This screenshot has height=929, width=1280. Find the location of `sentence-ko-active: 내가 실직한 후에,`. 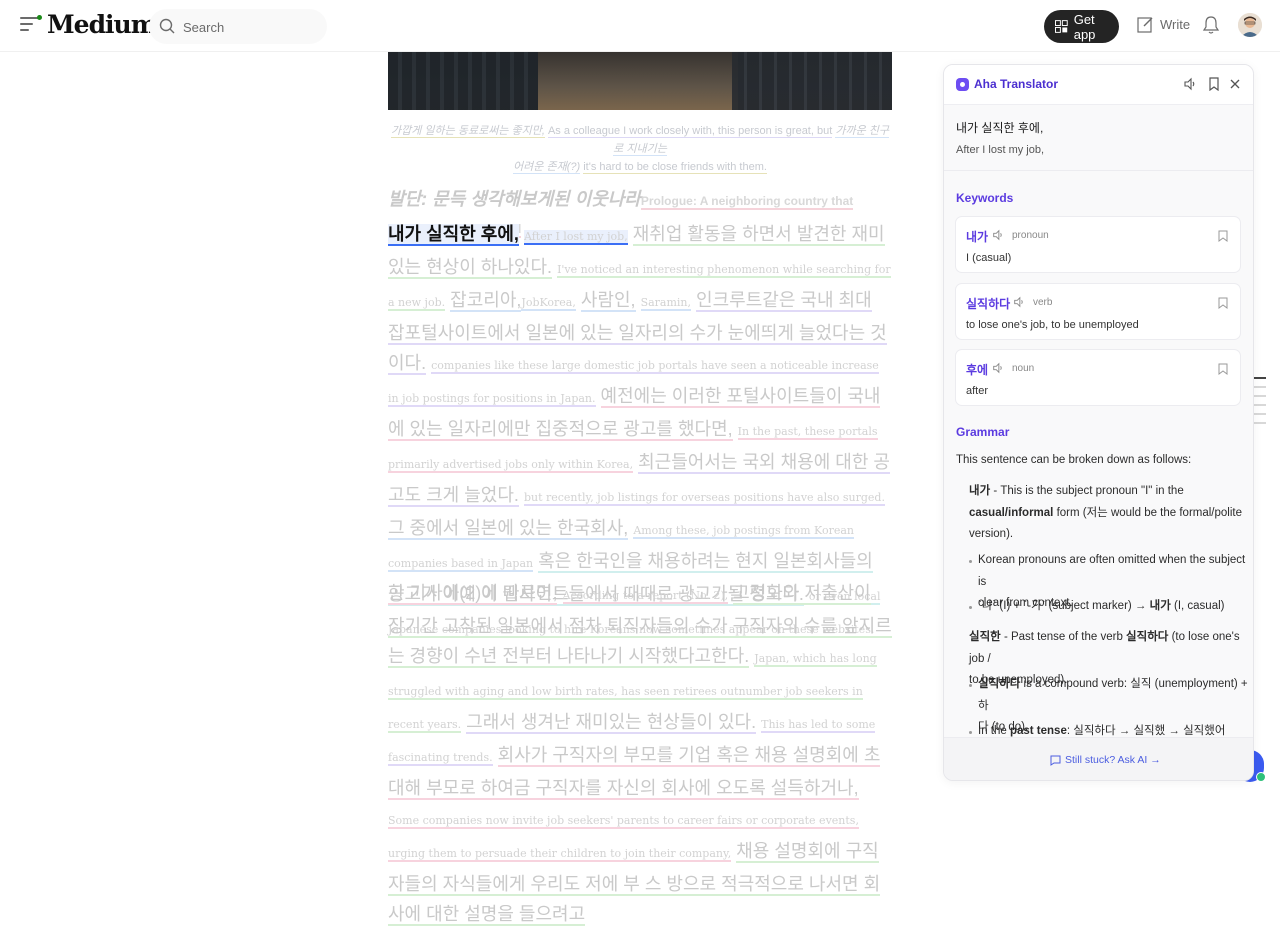

sentence-ko-active: 내가 실직한 후에, is located at coordinates (453, 235).